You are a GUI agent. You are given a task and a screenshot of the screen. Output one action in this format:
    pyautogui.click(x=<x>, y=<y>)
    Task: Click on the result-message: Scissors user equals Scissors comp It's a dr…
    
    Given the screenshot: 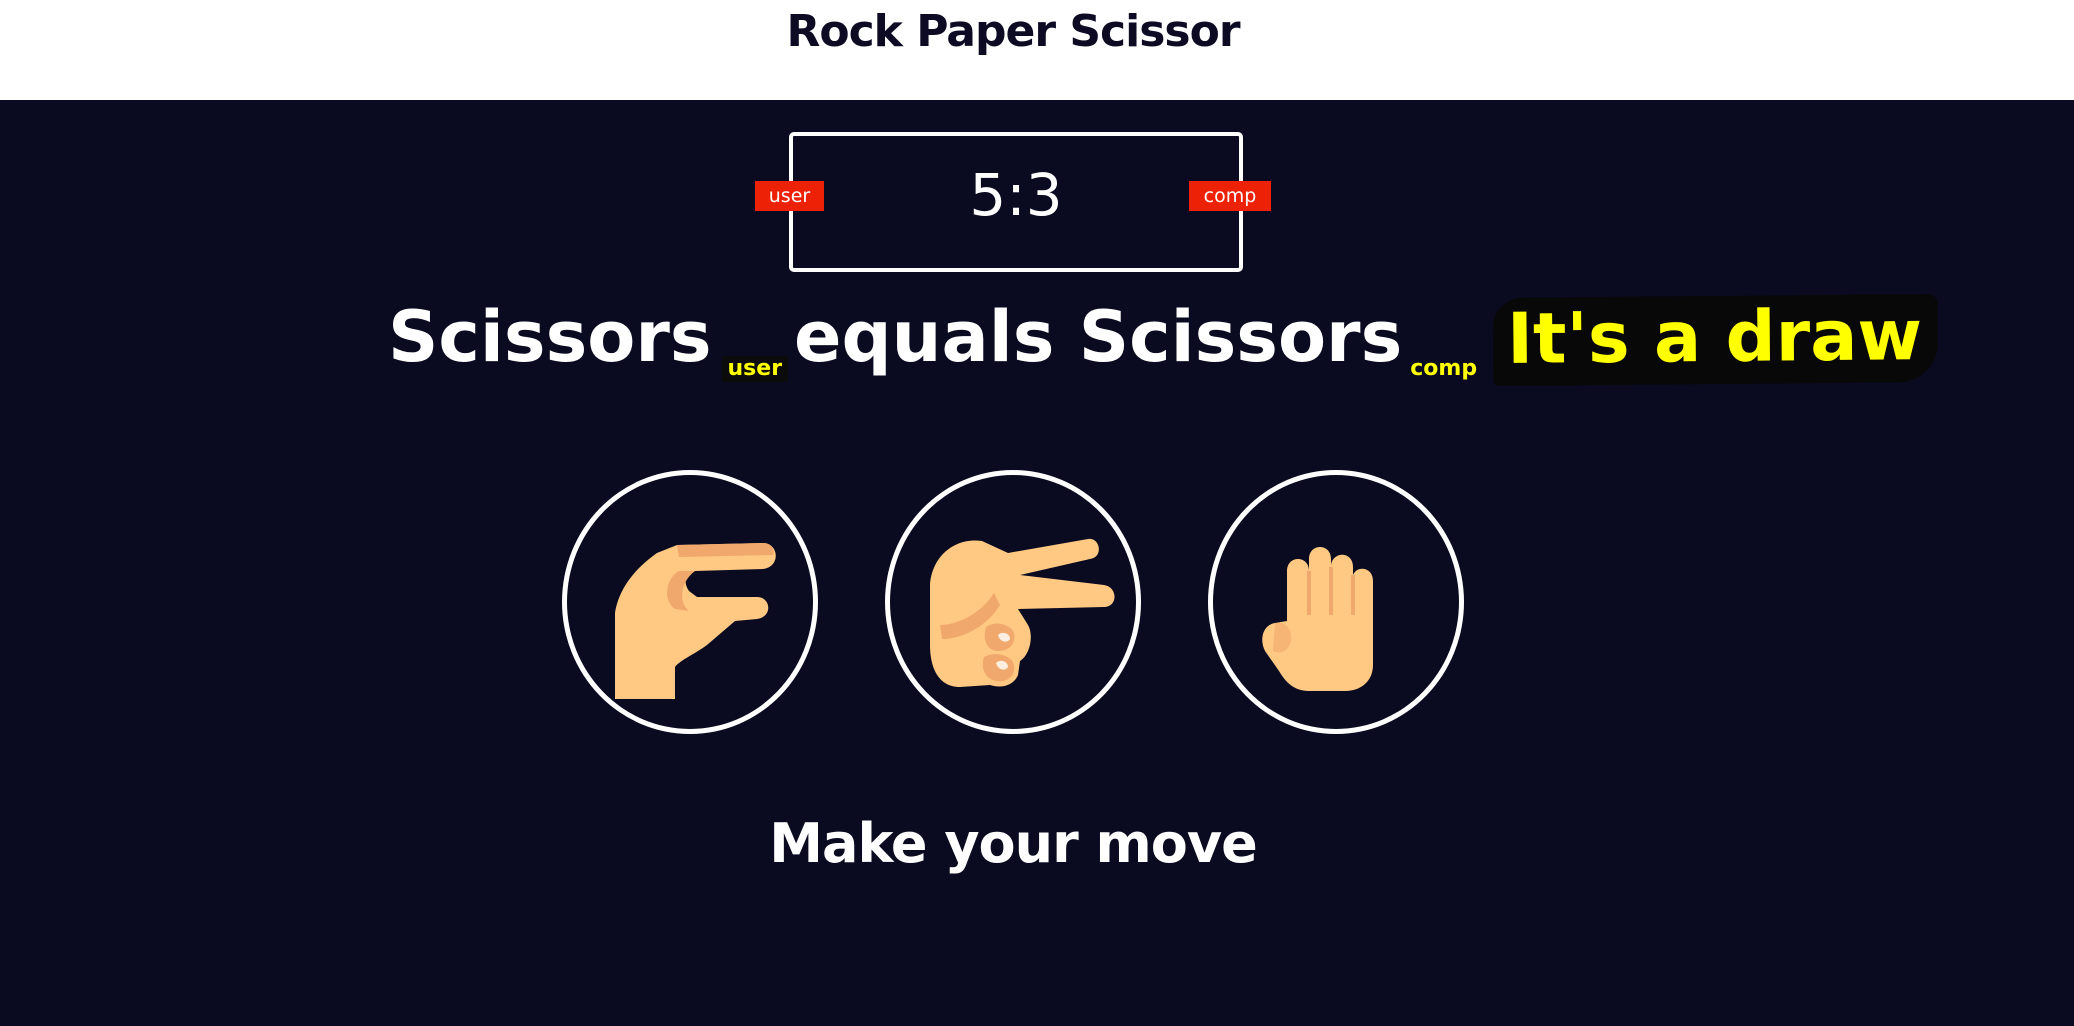 What is the action you would take?
    pyautogui.click(x=1163, y=340)
    